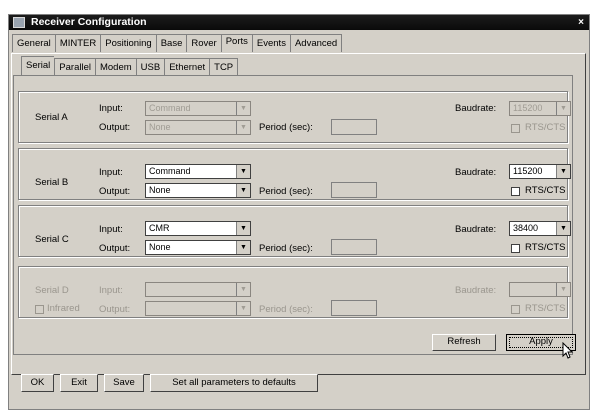 This screenshot has height=410, width=594. Describe the element at coordinates (354, 127) in the screenshot. I see `serial-a-period-field` at that location.